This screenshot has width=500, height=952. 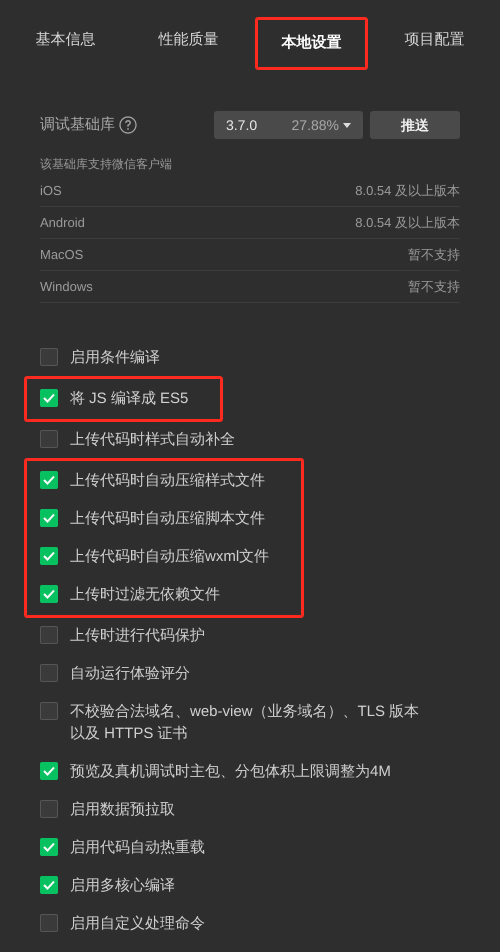 I want to click on option-label: 上传代码时自动压缩wxml文件, so click(x=170, y=557).